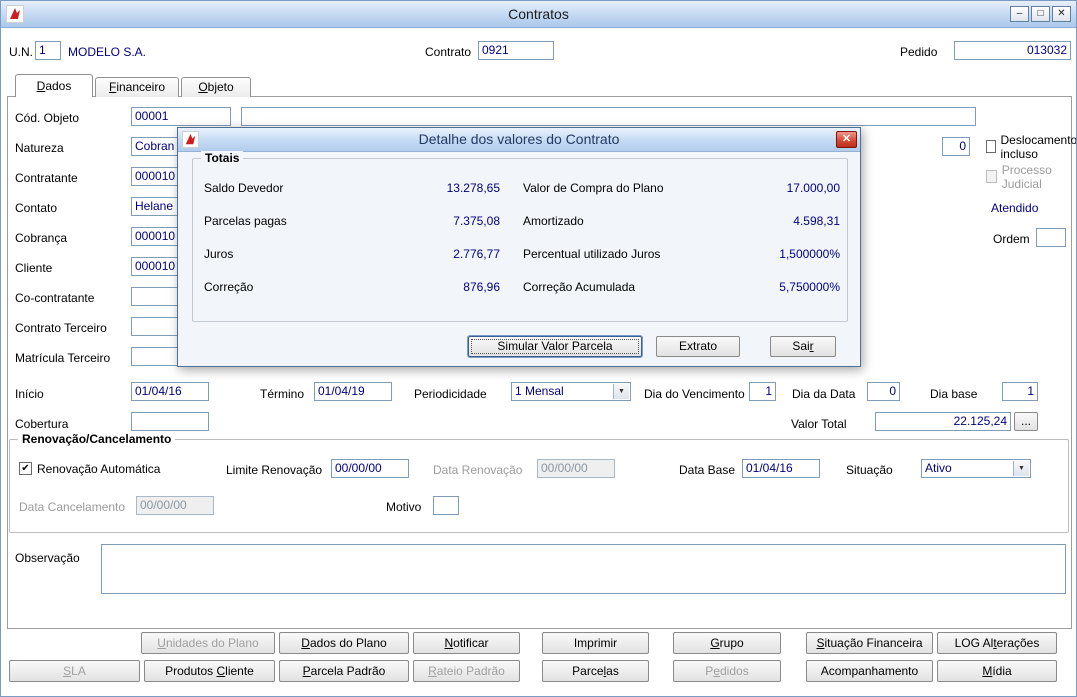 The image size is (1077, 697). I want to click on saldo-devedor-value: 13.278,65, so click(473, 188).